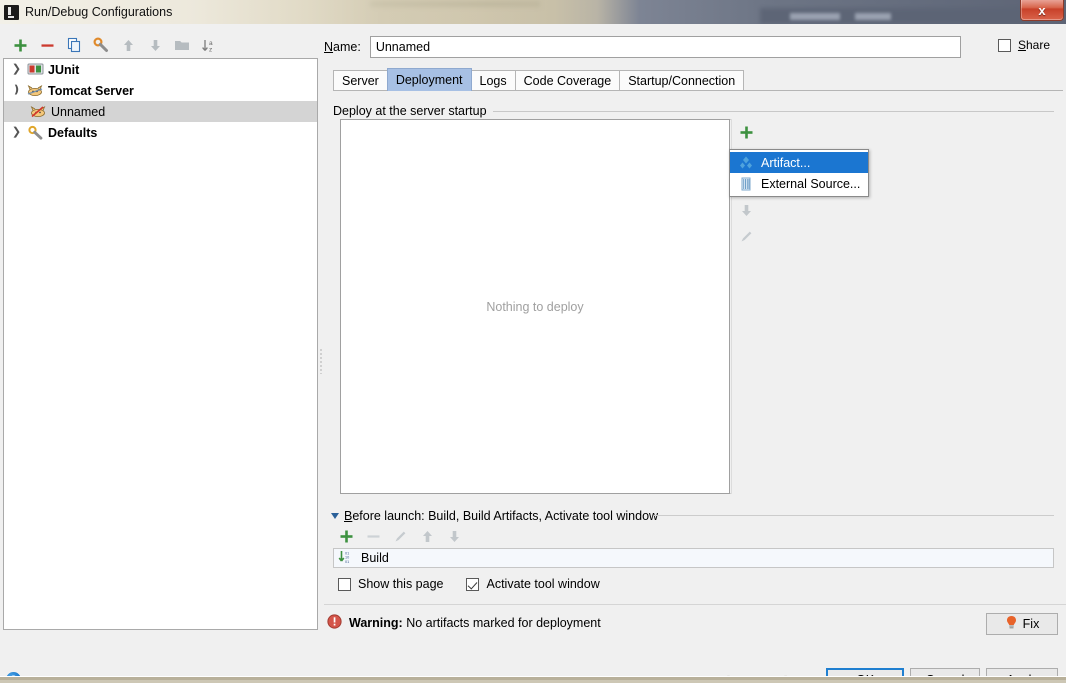 The width and height of the screenshot is (1066, 683). Describe the element at coordinates (1033, 45) in the screenshot. I see `share-label: Share` at that location.